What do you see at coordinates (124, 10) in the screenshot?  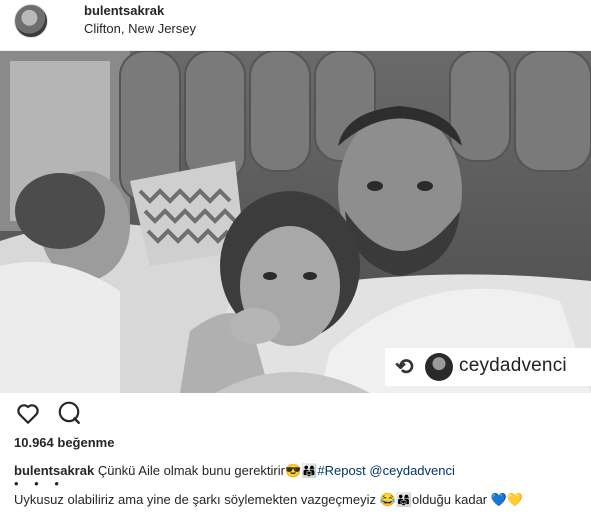 I see `post-username: bulentsakrak` at bounding box center [124, 10].